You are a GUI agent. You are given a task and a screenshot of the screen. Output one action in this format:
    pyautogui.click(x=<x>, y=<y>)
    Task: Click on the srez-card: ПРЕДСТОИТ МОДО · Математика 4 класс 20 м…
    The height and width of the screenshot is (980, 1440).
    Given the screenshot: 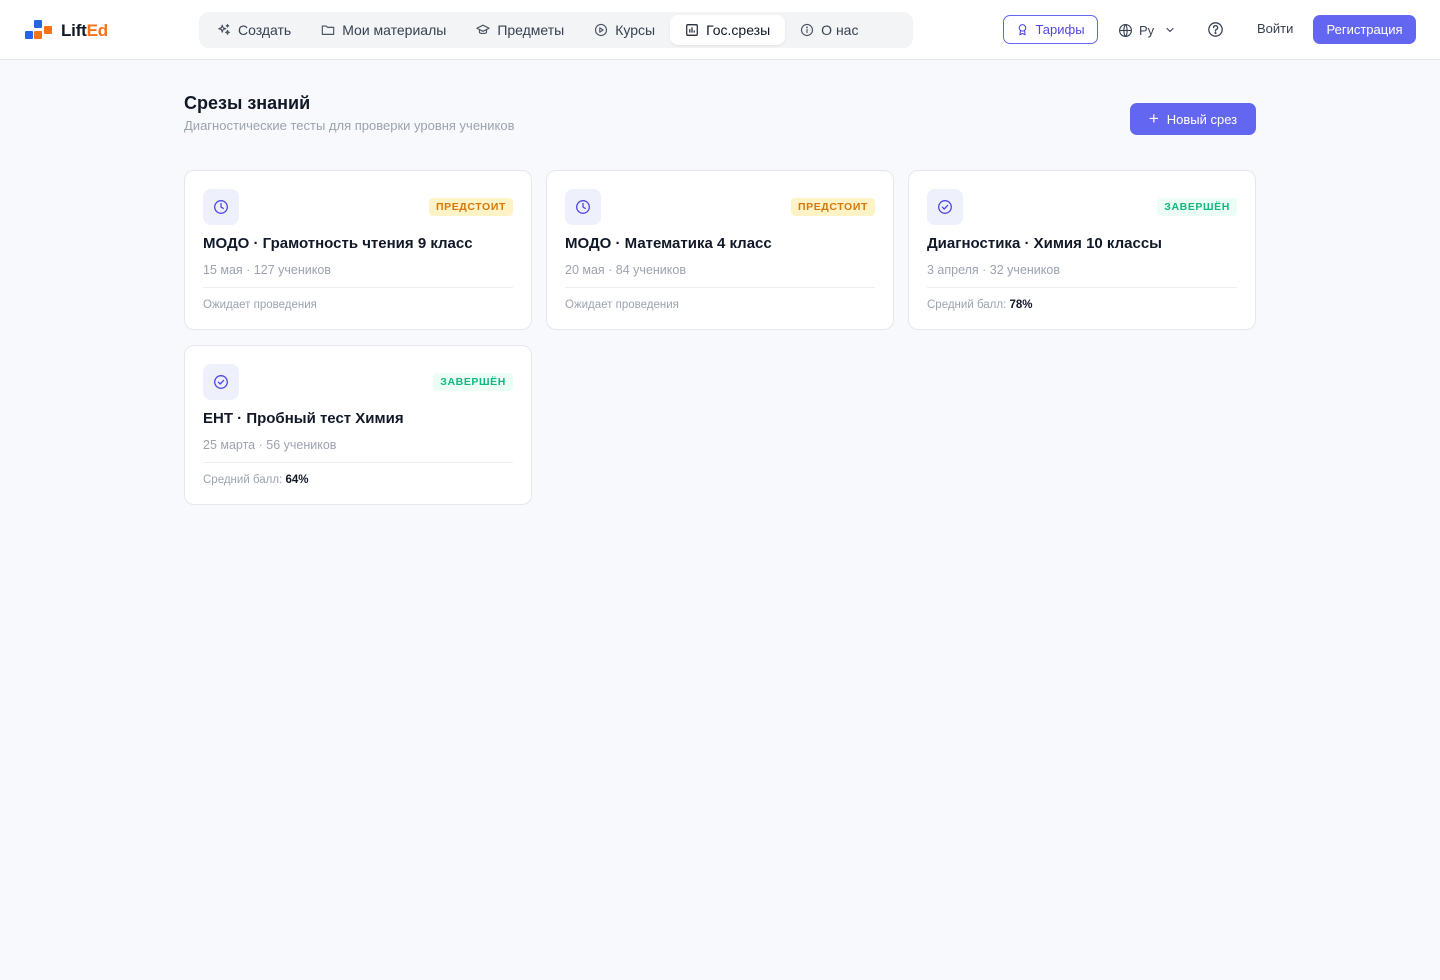 What is the action you would take?
    pyautogui.click(x=720, y=250)
    